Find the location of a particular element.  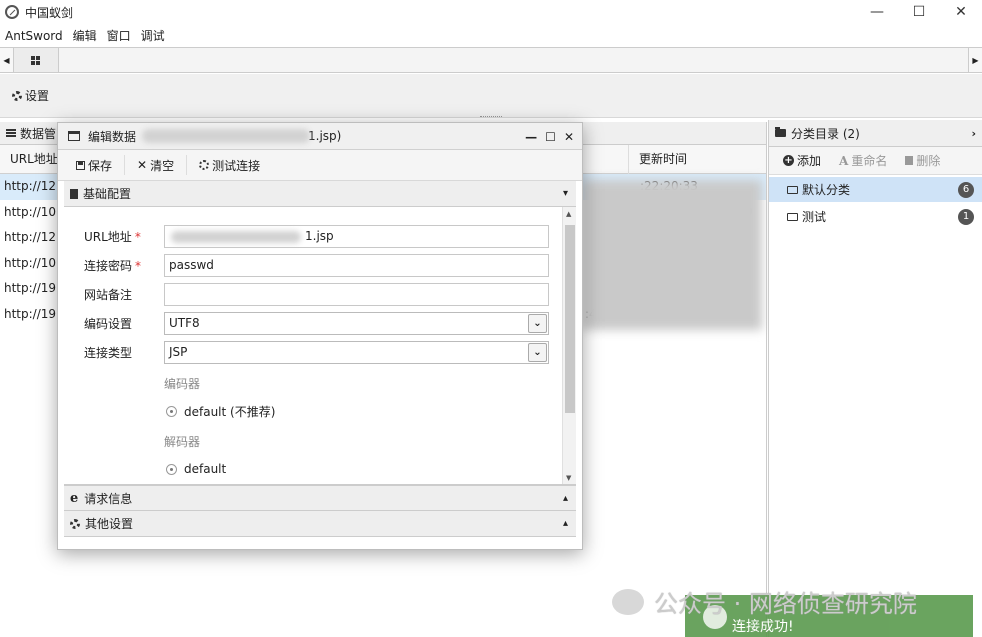

row-url: http://19 is located at coordinates (30, 313).